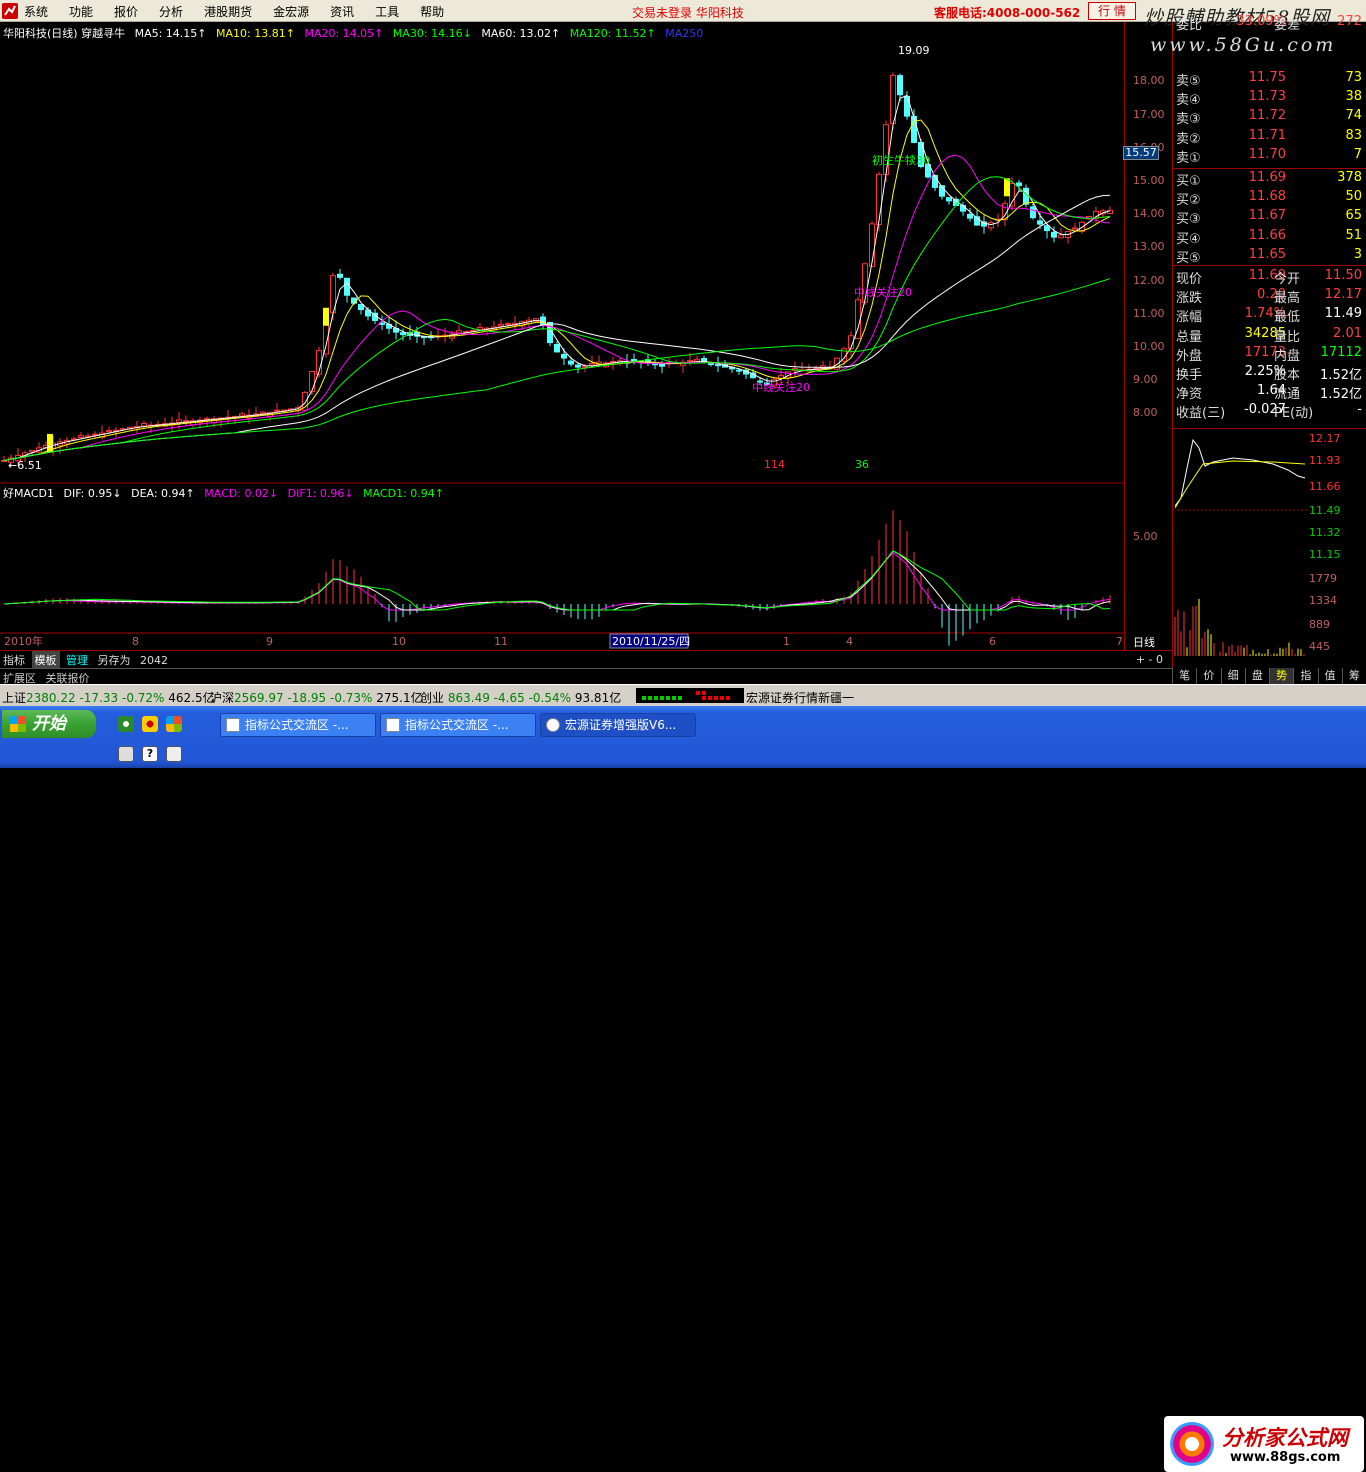  Describe the element at coordinates (1144, 642) in the screenshot. I see `timeframe-label: 日线` at that location.